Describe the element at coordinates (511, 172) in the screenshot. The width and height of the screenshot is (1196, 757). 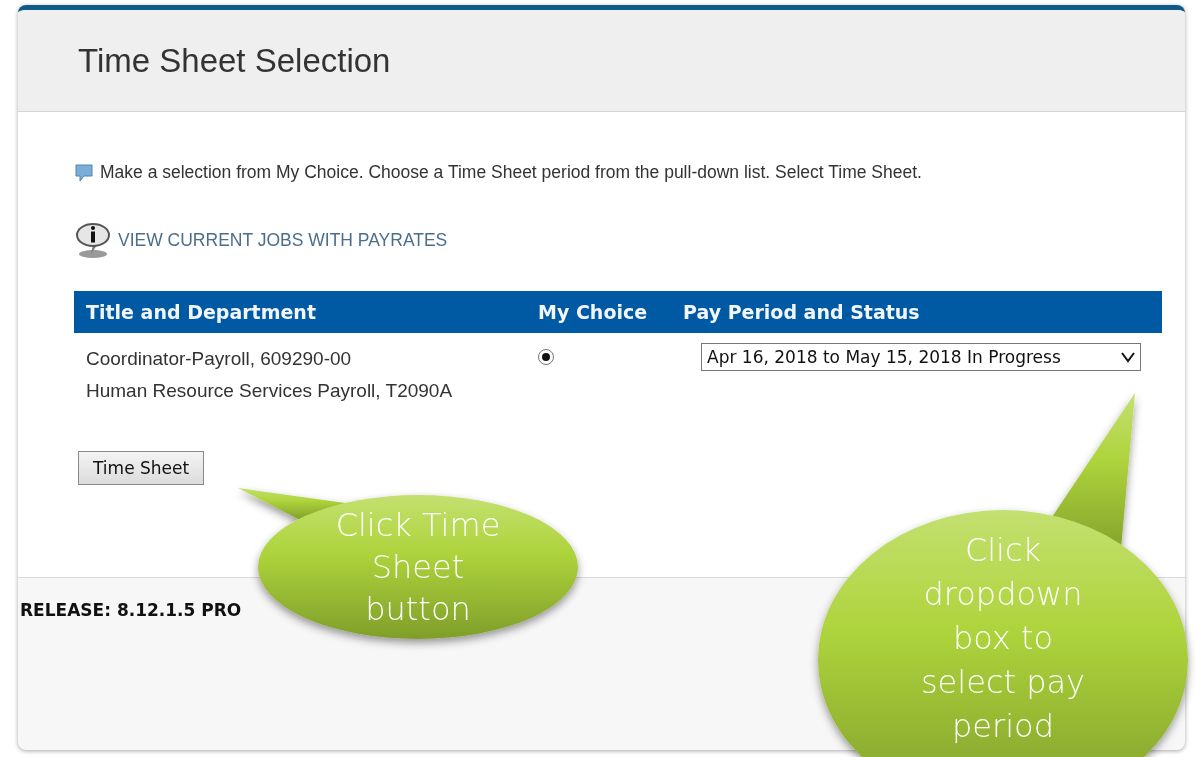
I see `instruction-text: Make a selection from My Choice. Choose a Time Sheet period from the pull-down list. Select Time Sheet.` at that location.